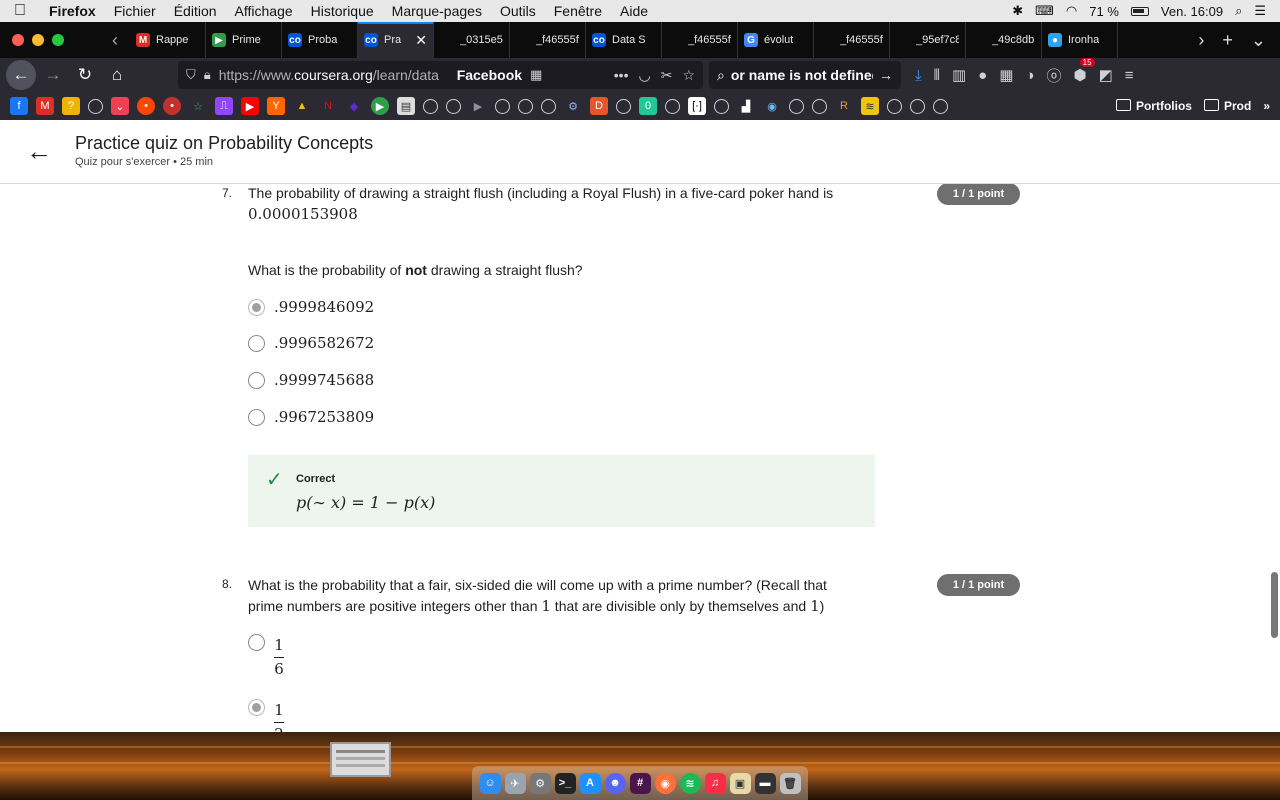 The width and height of the screenshot is (1280, 800). What do you see at coordinates (690, 783) in the screenshot?
I see `spotify-icon: ≋` at bounding box center [690, 783].